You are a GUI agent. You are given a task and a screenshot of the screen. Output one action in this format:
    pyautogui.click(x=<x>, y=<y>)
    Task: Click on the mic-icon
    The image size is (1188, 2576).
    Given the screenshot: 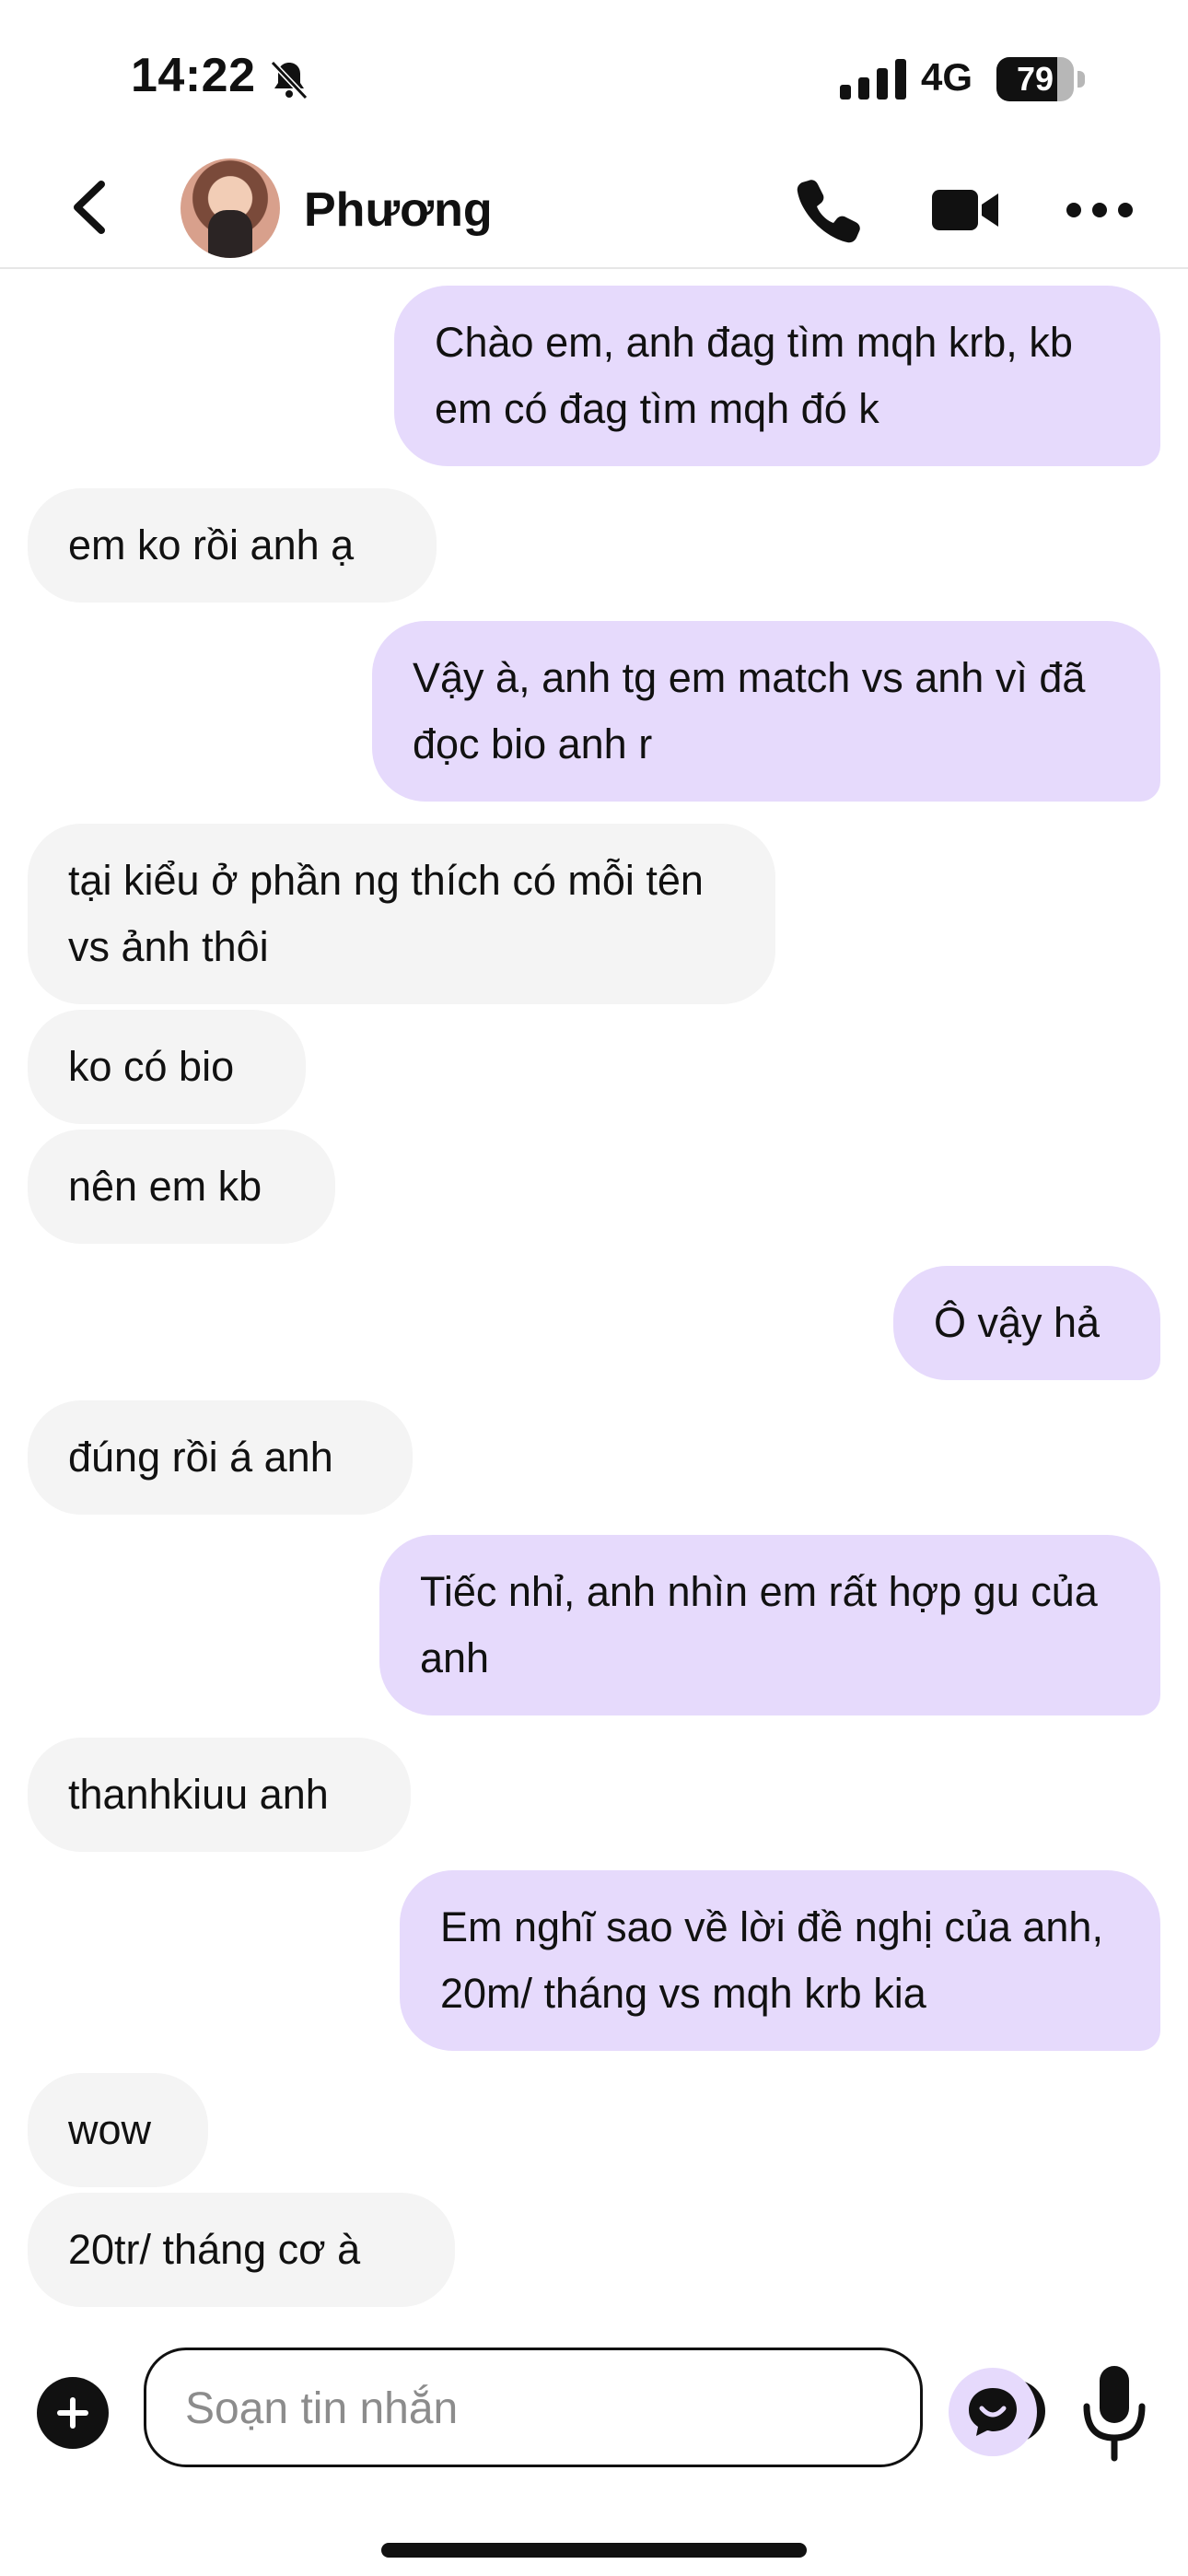 What is the action you would take?
    pyautogui.click(x=1114, y=2413)
    